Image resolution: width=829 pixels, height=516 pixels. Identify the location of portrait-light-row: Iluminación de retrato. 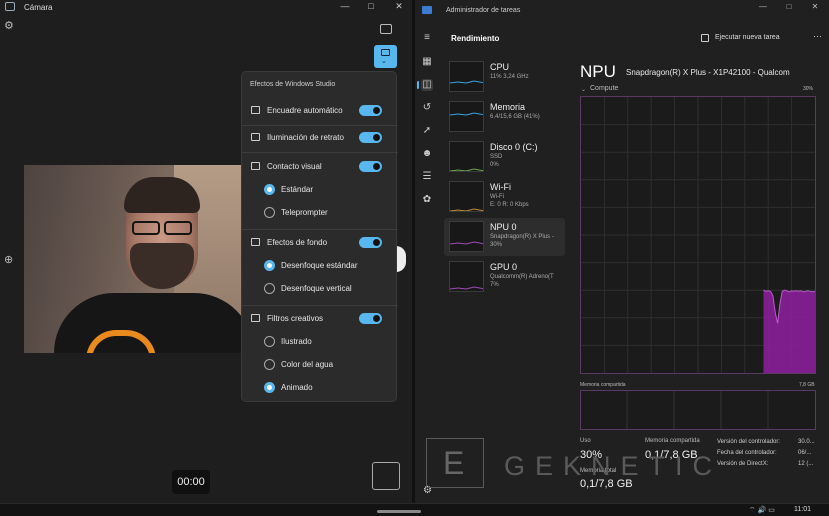
(320, 138).